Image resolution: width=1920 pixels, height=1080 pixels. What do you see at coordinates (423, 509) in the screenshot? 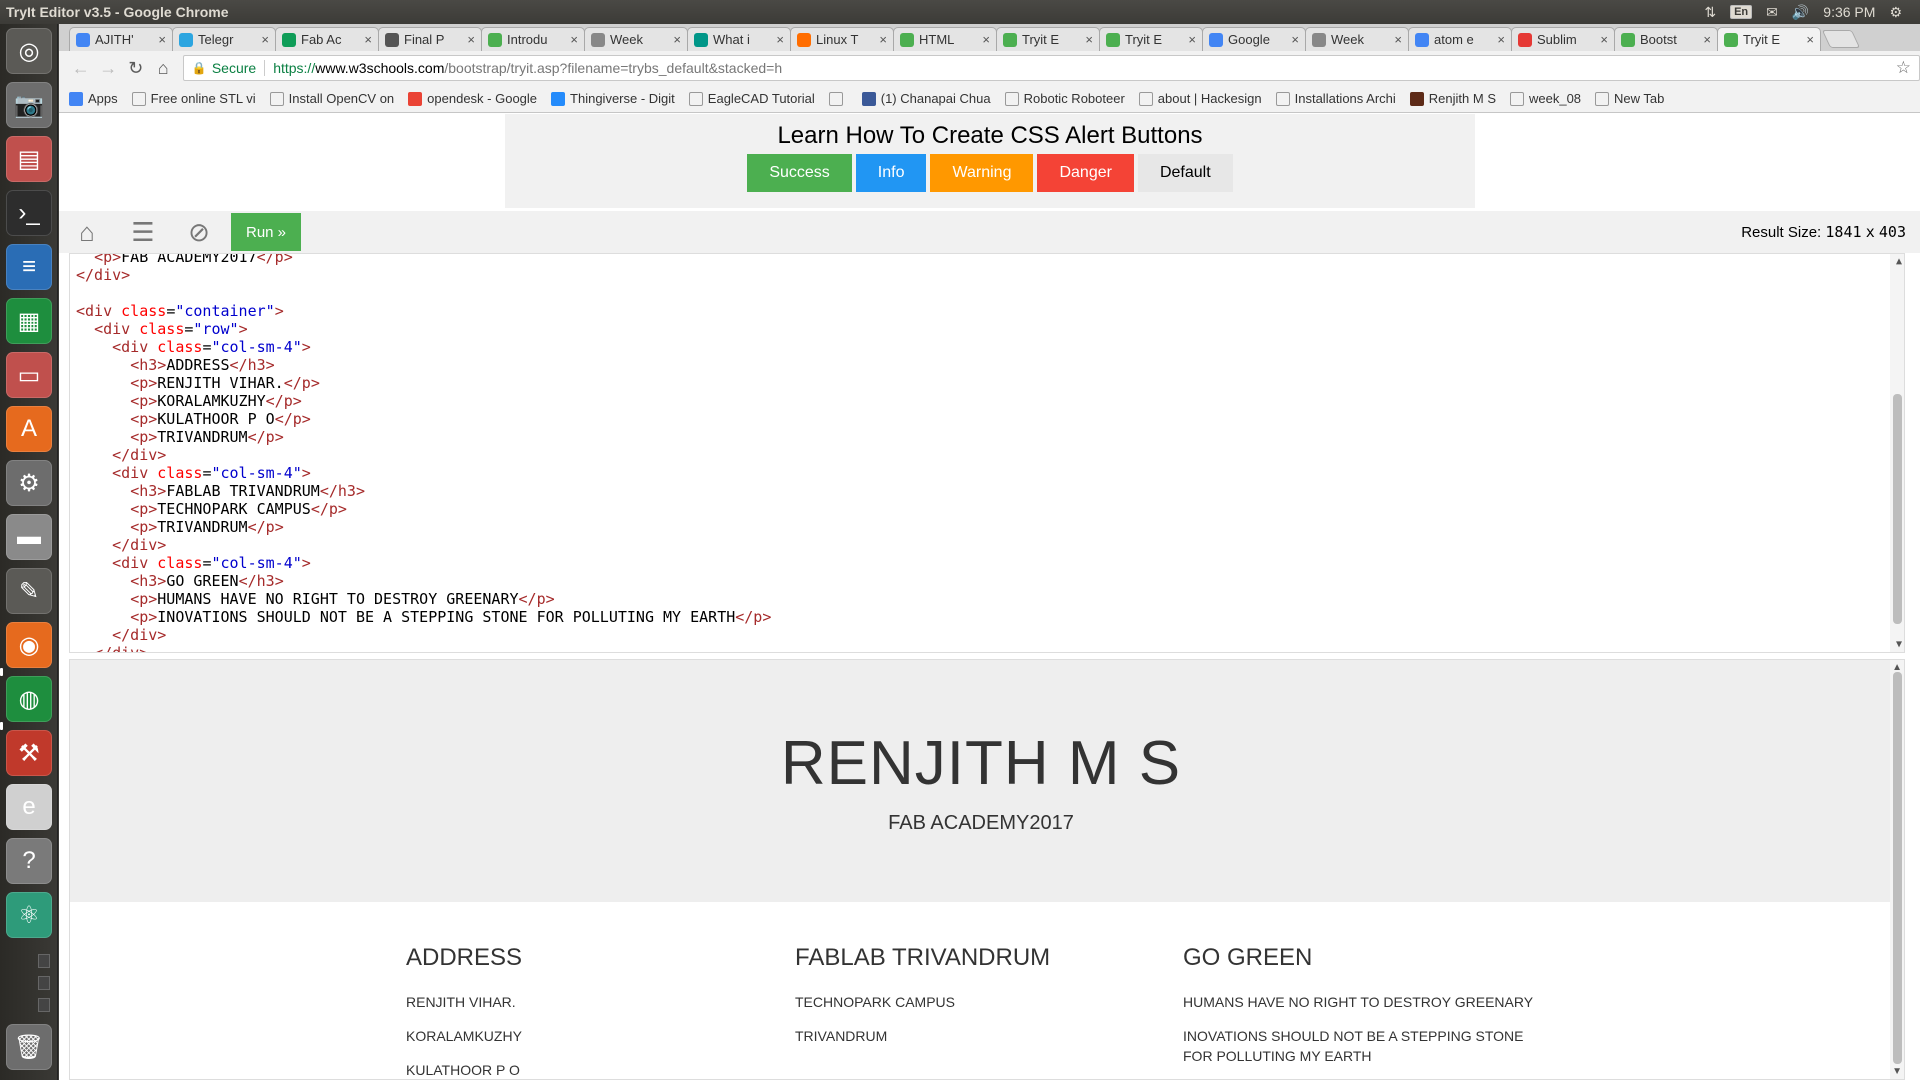
I see `code-line: <p>TECHNOPARK CAMPUS</p>` at bounding box center [423, 509].